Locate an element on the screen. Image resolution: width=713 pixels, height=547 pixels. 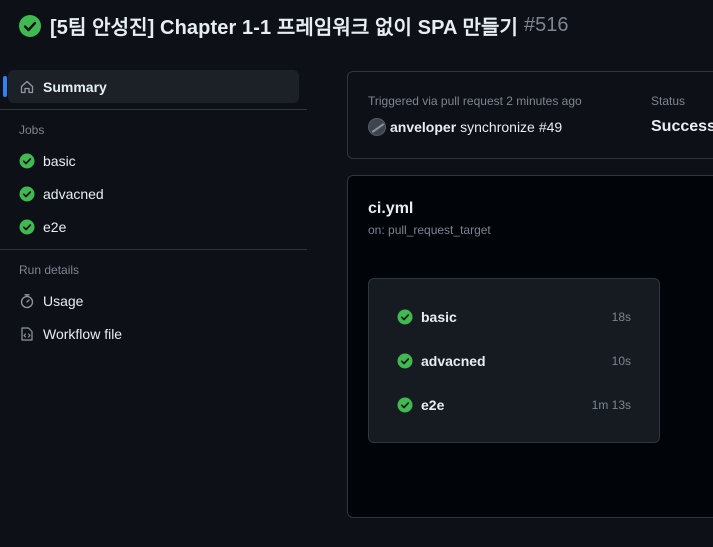
actor-link: anveloper is located at coordinates (423, 127).